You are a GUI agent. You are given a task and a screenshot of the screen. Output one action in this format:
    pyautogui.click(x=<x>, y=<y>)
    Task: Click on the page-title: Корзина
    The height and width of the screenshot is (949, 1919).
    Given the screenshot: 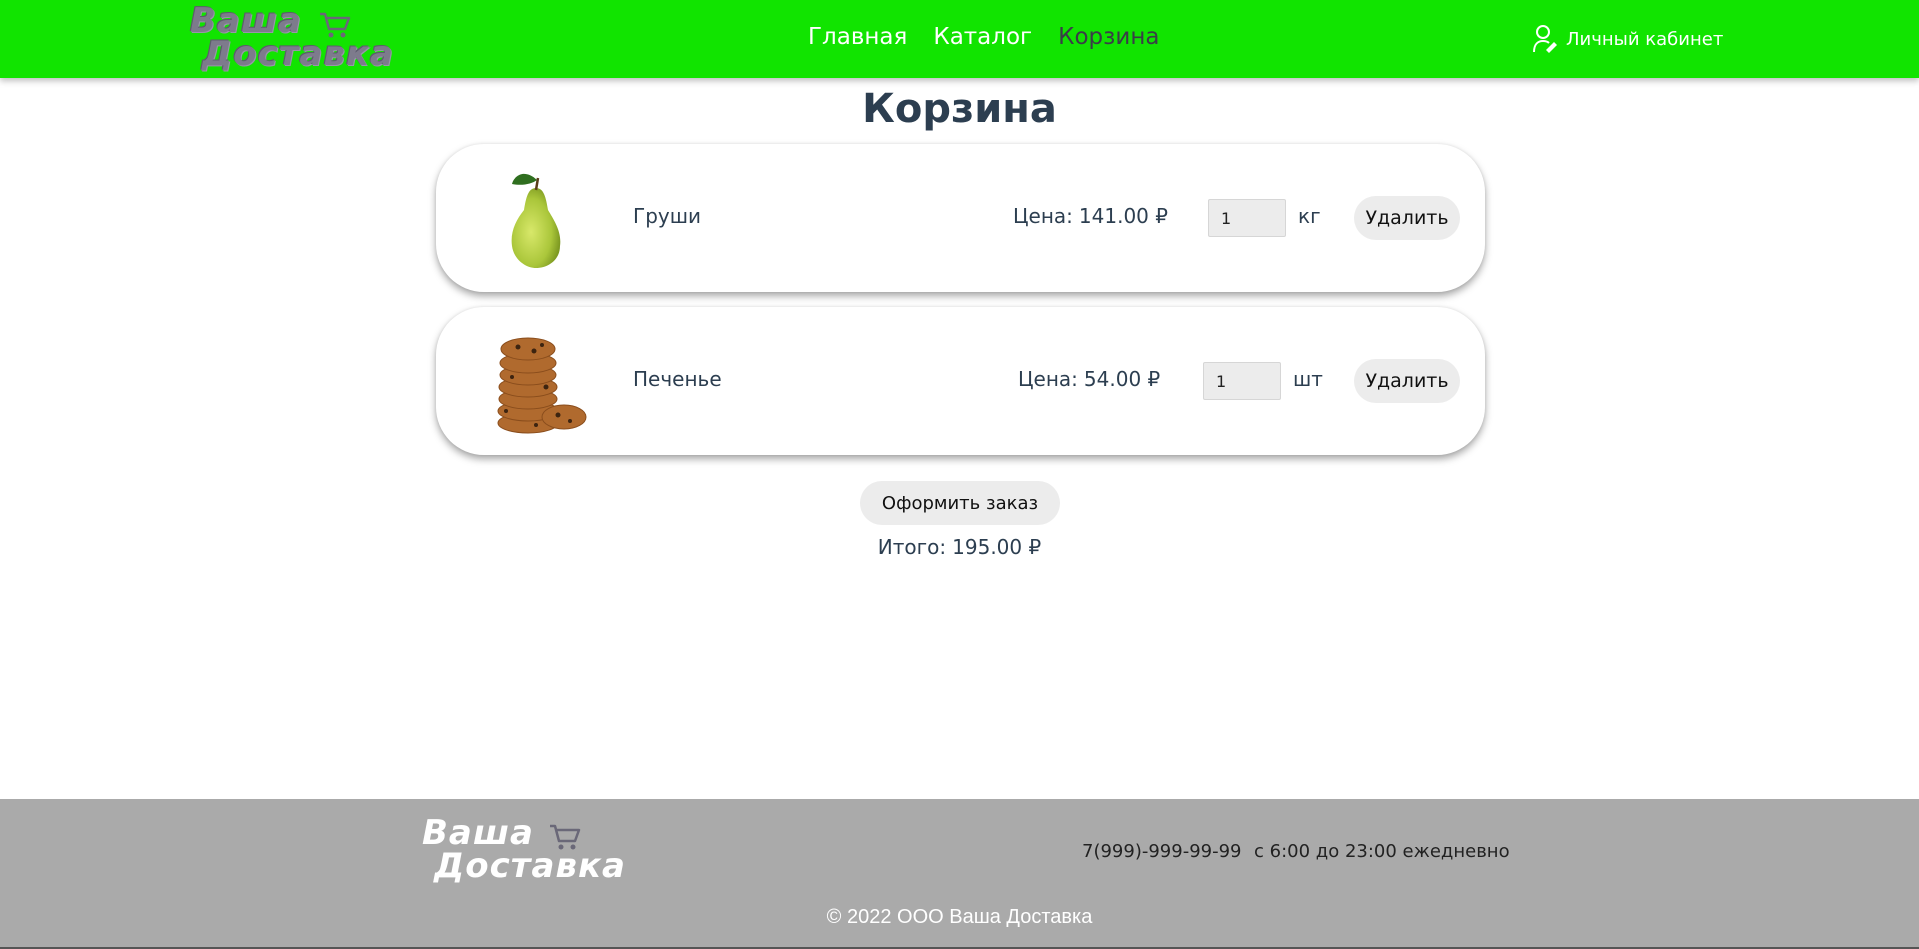 What is the action you would take?
    pyautogui.click(x=959, y=109)
    